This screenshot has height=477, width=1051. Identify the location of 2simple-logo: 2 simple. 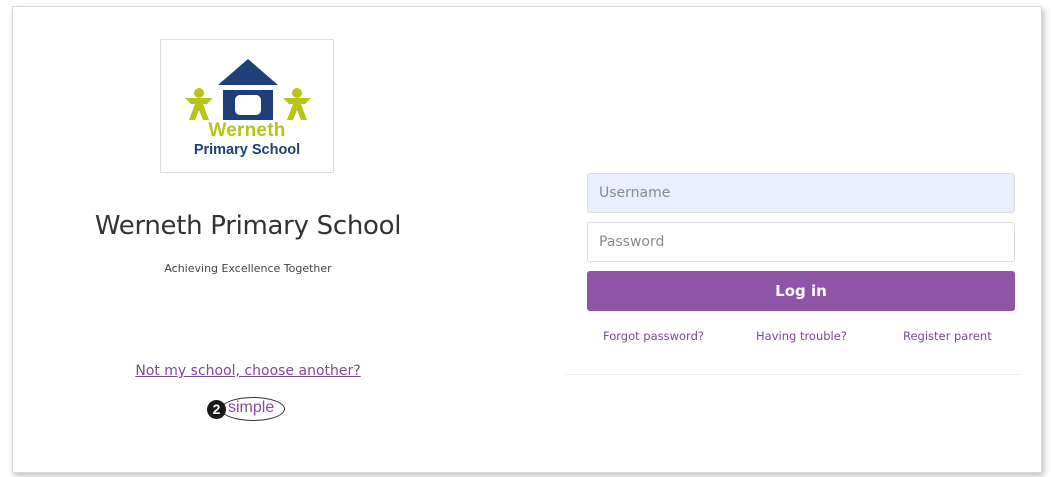
(248, 409).